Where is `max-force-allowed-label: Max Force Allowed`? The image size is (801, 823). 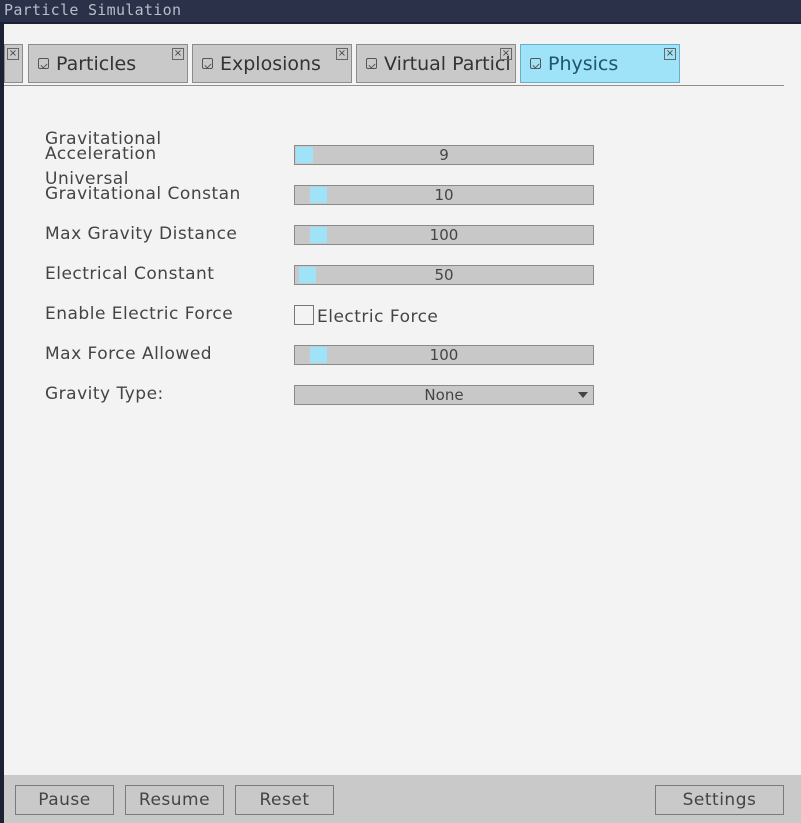
max-force-allowed-label: Max Force Allowed is located at coordinates (129, 354).